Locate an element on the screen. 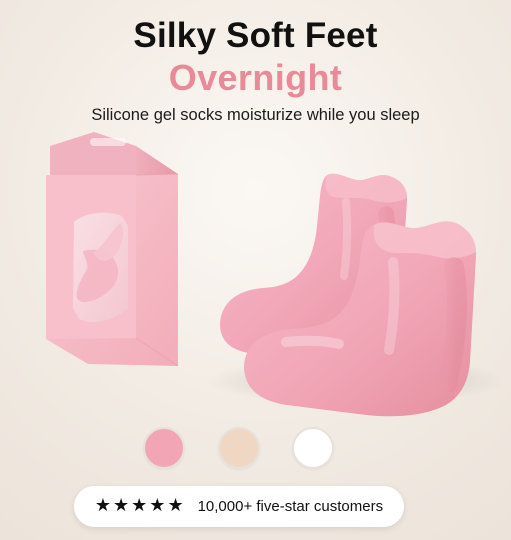 This screenshot has width=511, height=540. pink-color-swatch is located at coordinates (164, 448).